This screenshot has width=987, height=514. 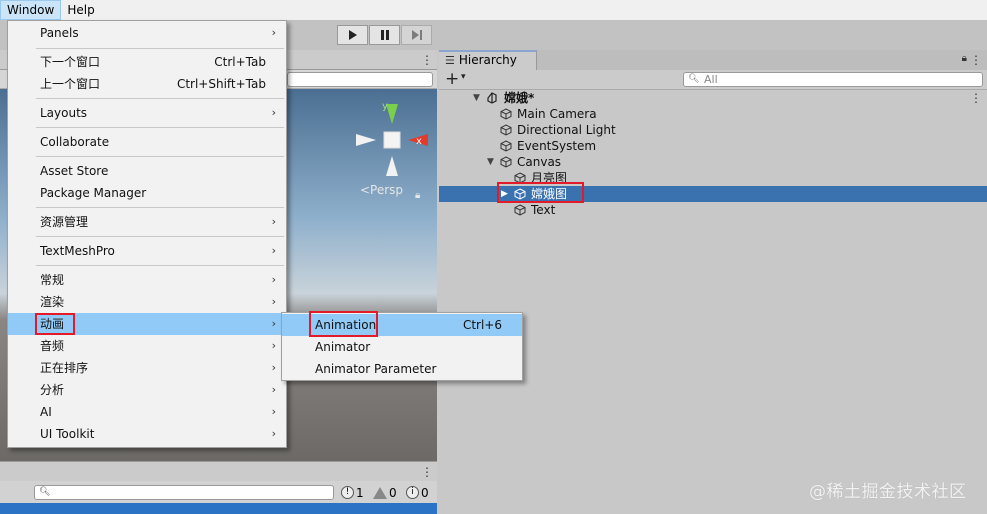 What do you see at coordinates (147, 62) in the screenshot?
I see `menu-item-next-window: 下一个窗口 Ctrl+Tab` at bounding box center [147, 62].